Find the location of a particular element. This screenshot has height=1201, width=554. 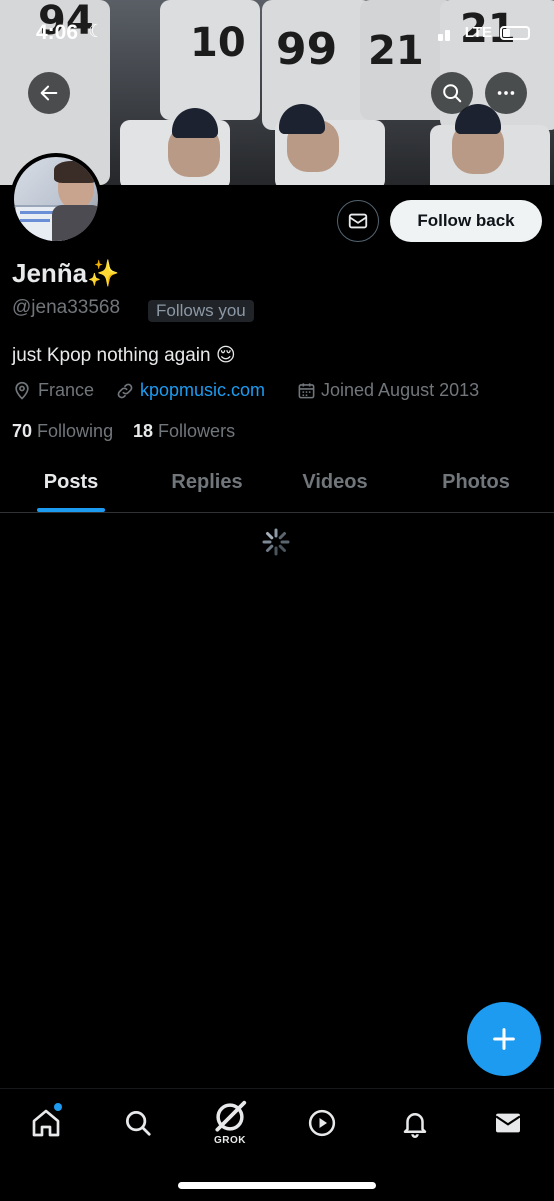

nav-home is located at coordinates (46, 1123).